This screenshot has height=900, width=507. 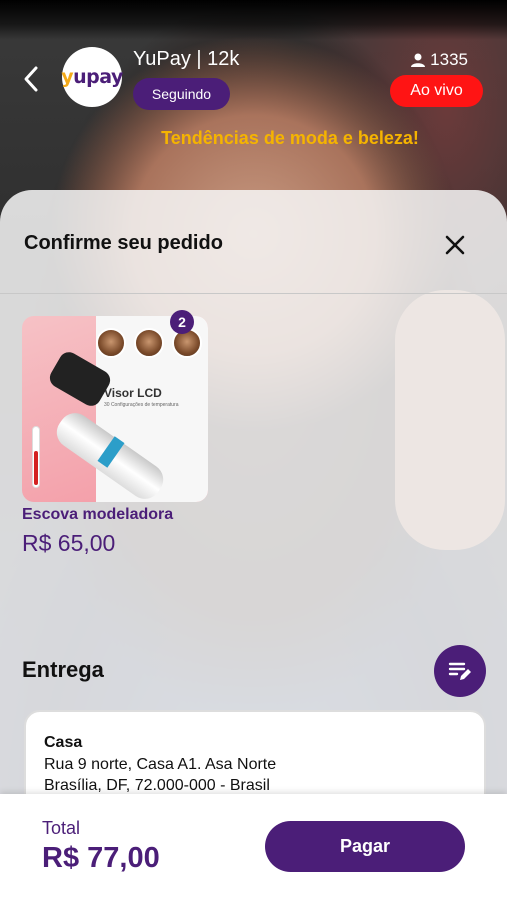 I want to click on product-price: R$ 65,00, so click(x=69, y=543).